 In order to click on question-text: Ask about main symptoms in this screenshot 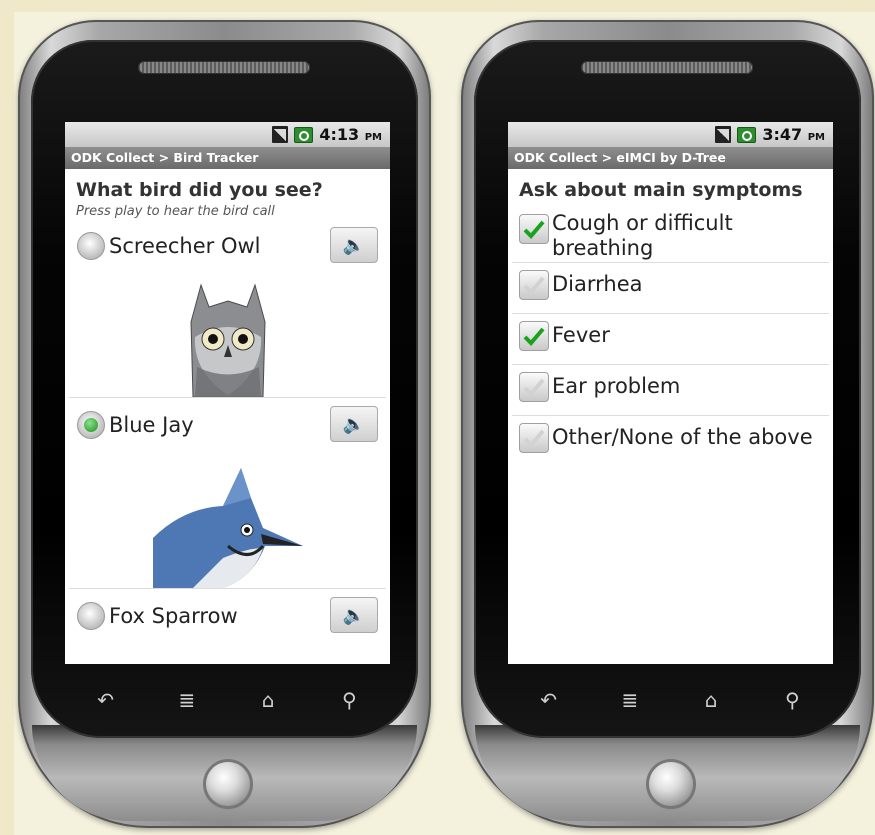, I will do `click(661, 190)`.